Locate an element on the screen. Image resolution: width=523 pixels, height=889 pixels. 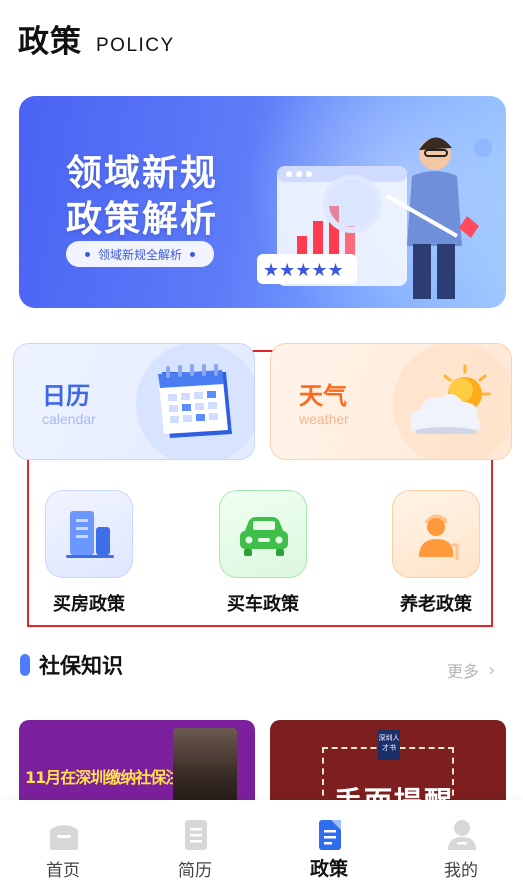
buy-house-policy-label: 买房政策 is located at coordinates (89, 603).